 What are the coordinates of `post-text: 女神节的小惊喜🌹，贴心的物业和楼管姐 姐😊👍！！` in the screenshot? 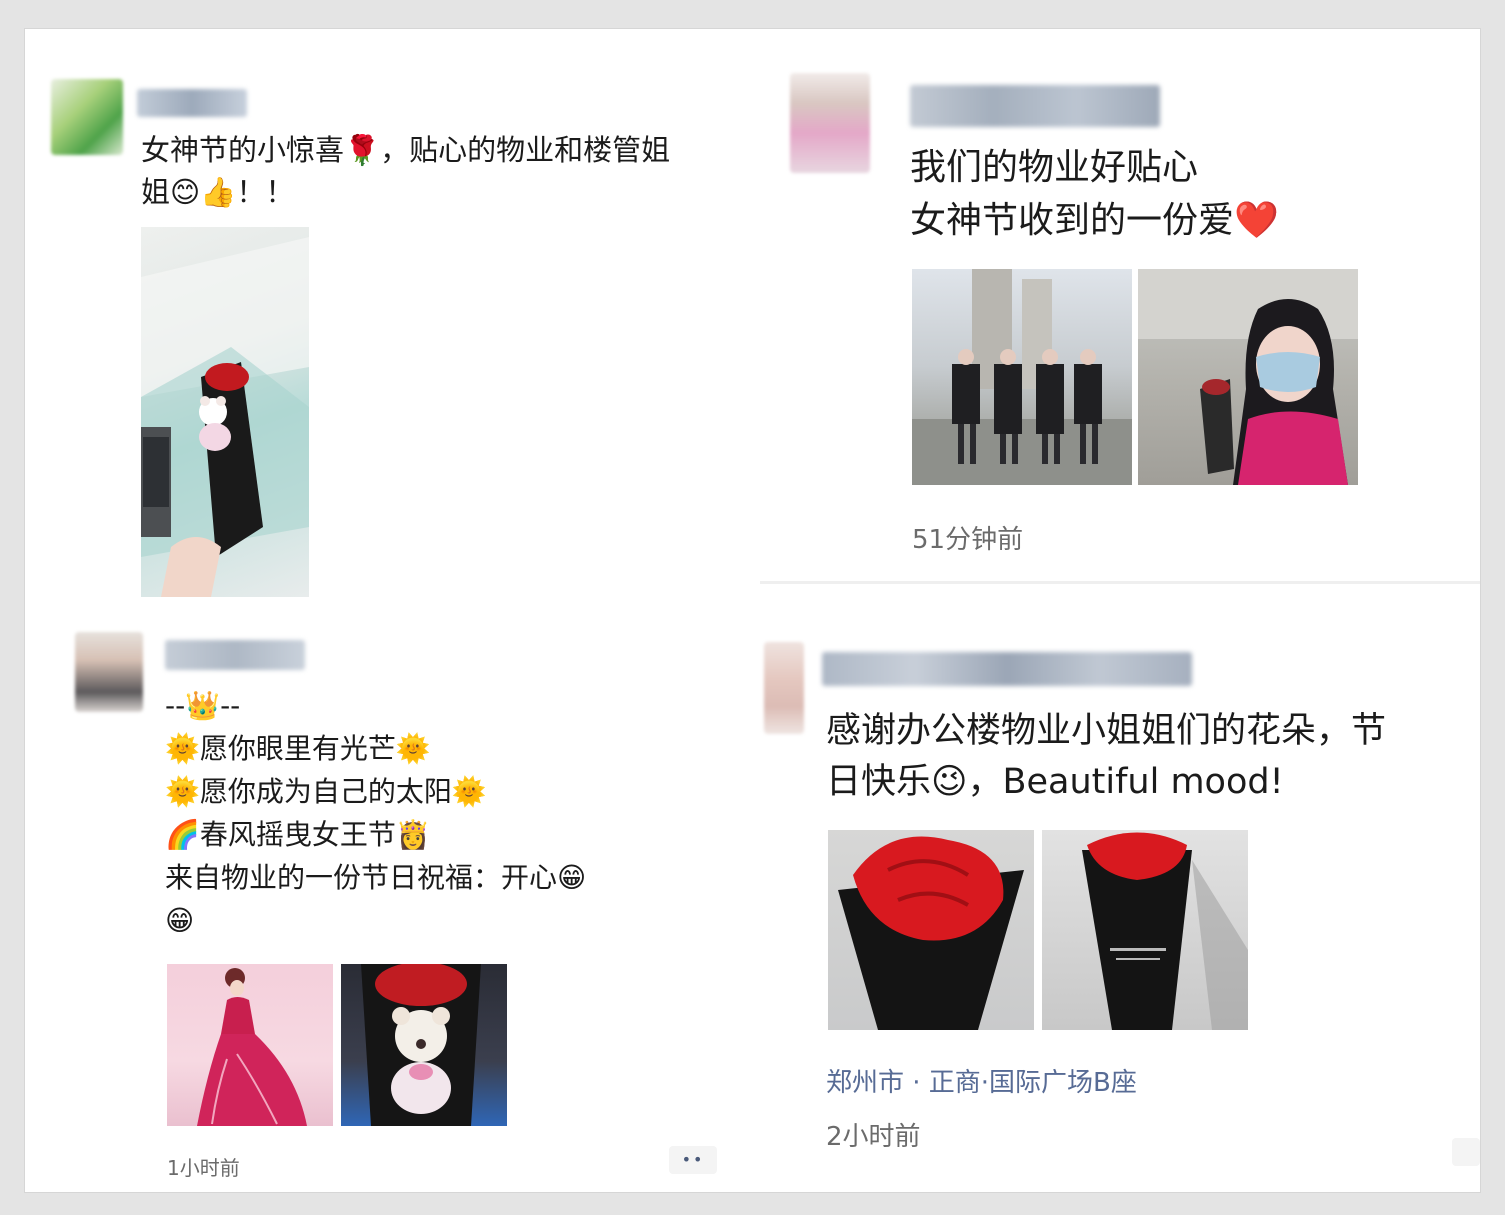 It's located at (406, 171).